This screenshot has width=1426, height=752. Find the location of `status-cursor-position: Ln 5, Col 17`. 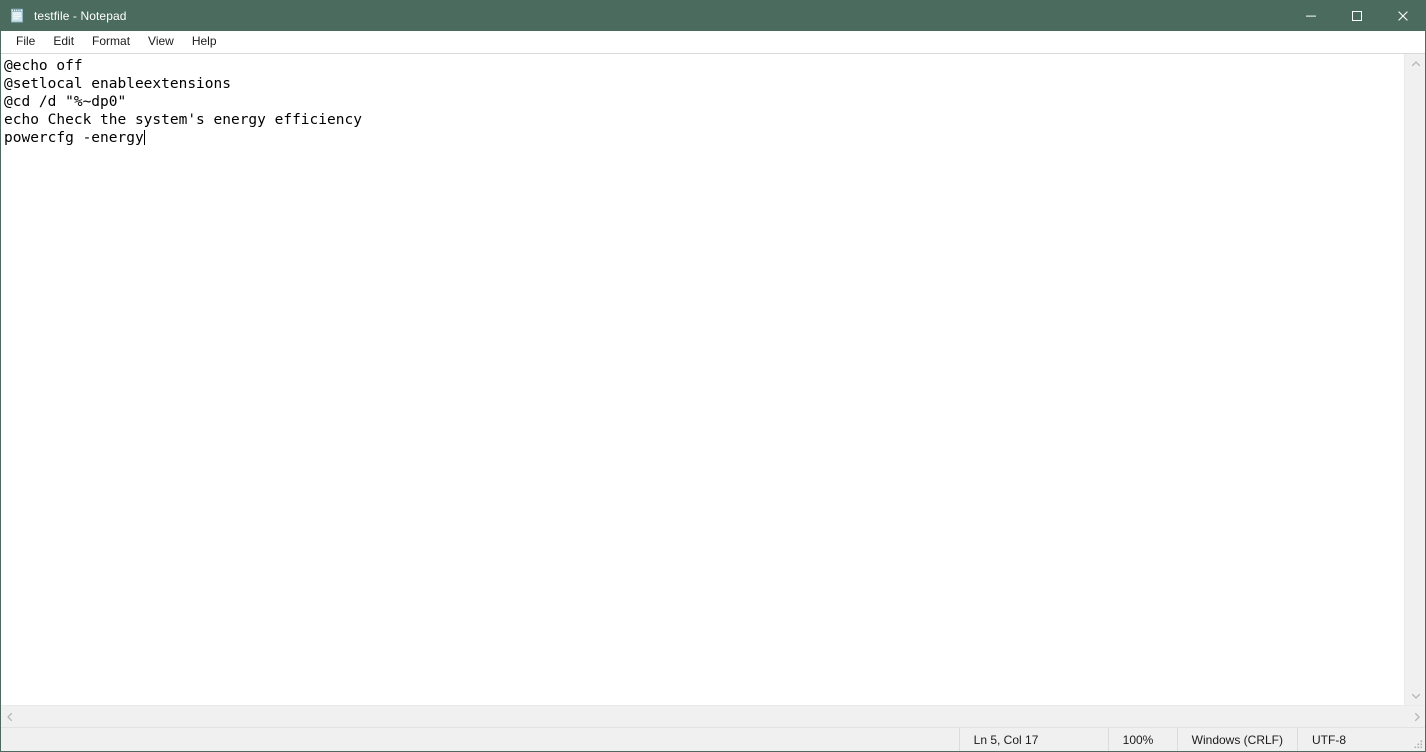

status-cursor-position: Ln 5, Col 17 is located at coordinates (1033, 740).